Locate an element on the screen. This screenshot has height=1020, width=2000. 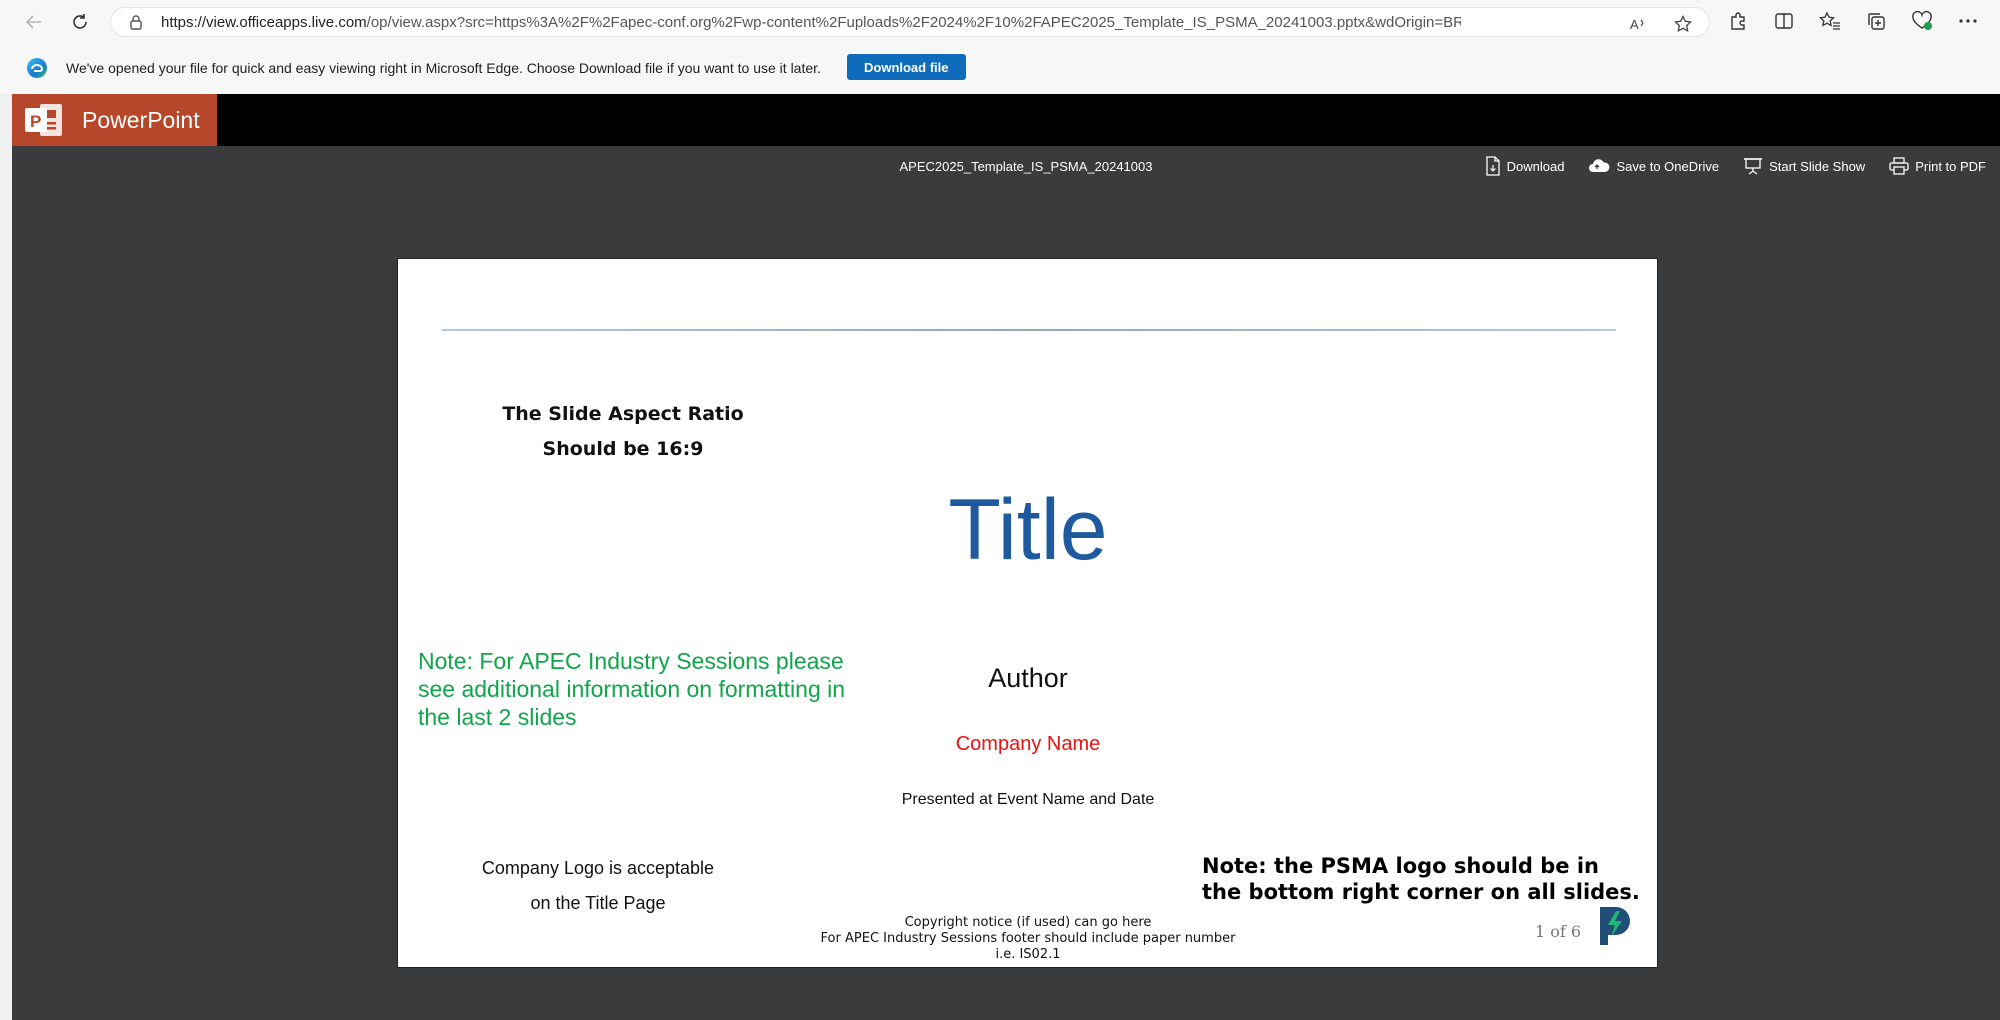
download-button: Download is located at coordinates (1525, 166).